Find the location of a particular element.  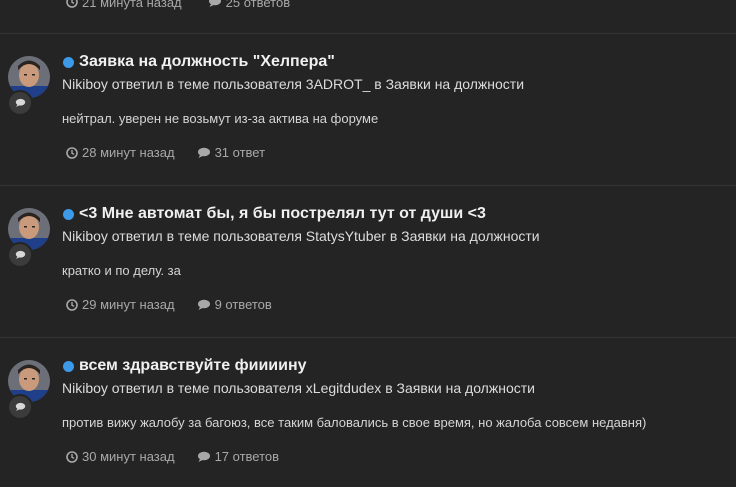

replies-meta: 17 ответов is located at coordinates (238, 456).